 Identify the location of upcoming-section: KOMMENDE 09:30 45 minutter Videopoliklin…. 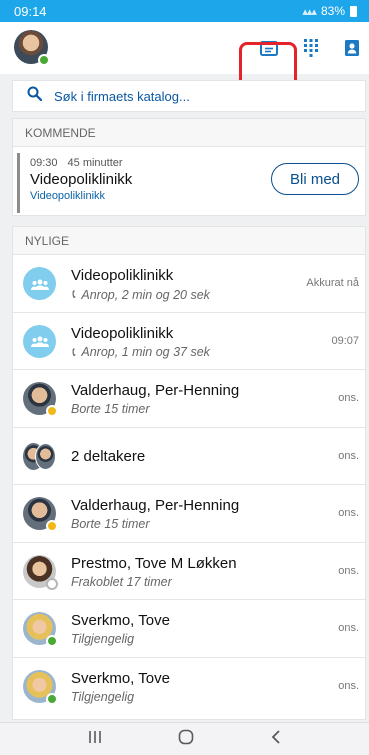
(189, 167).